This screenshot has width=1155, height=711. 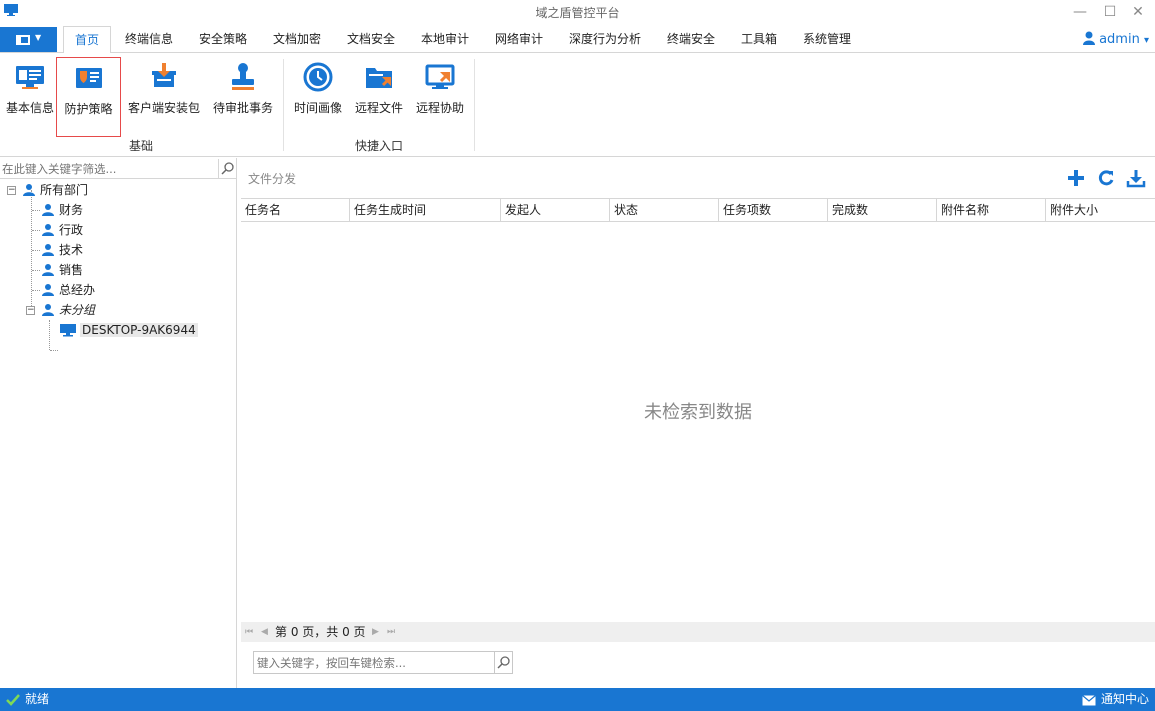 I want to click on column-header: 附件名称, so click(x=991, y=210).